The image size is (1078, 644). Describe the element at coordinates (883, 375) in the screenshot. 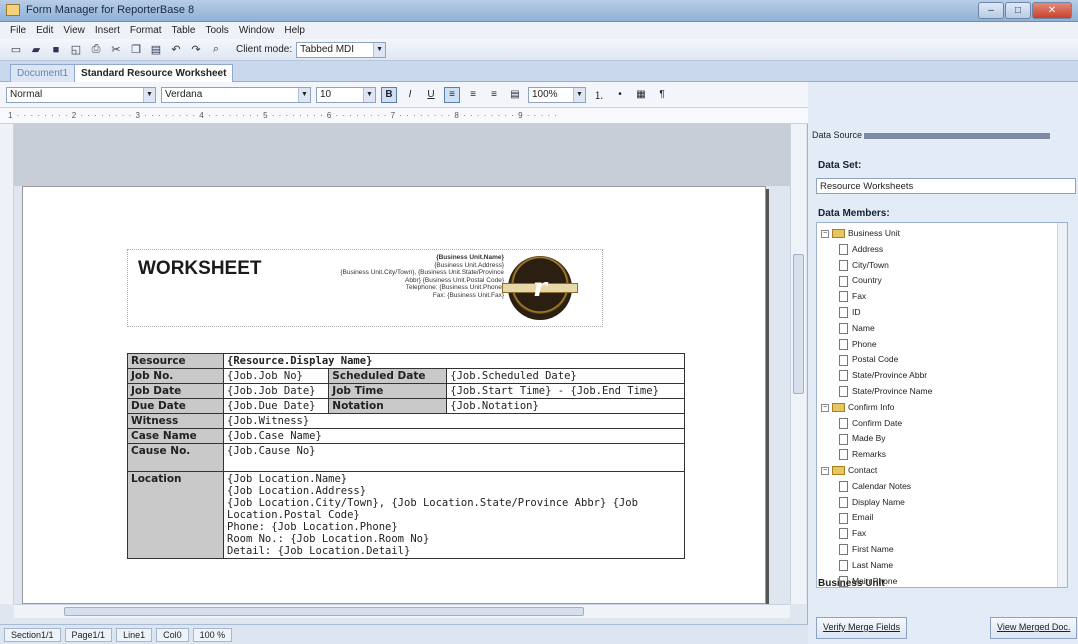

I see `tree-field: State/Province Abbr` at that location.